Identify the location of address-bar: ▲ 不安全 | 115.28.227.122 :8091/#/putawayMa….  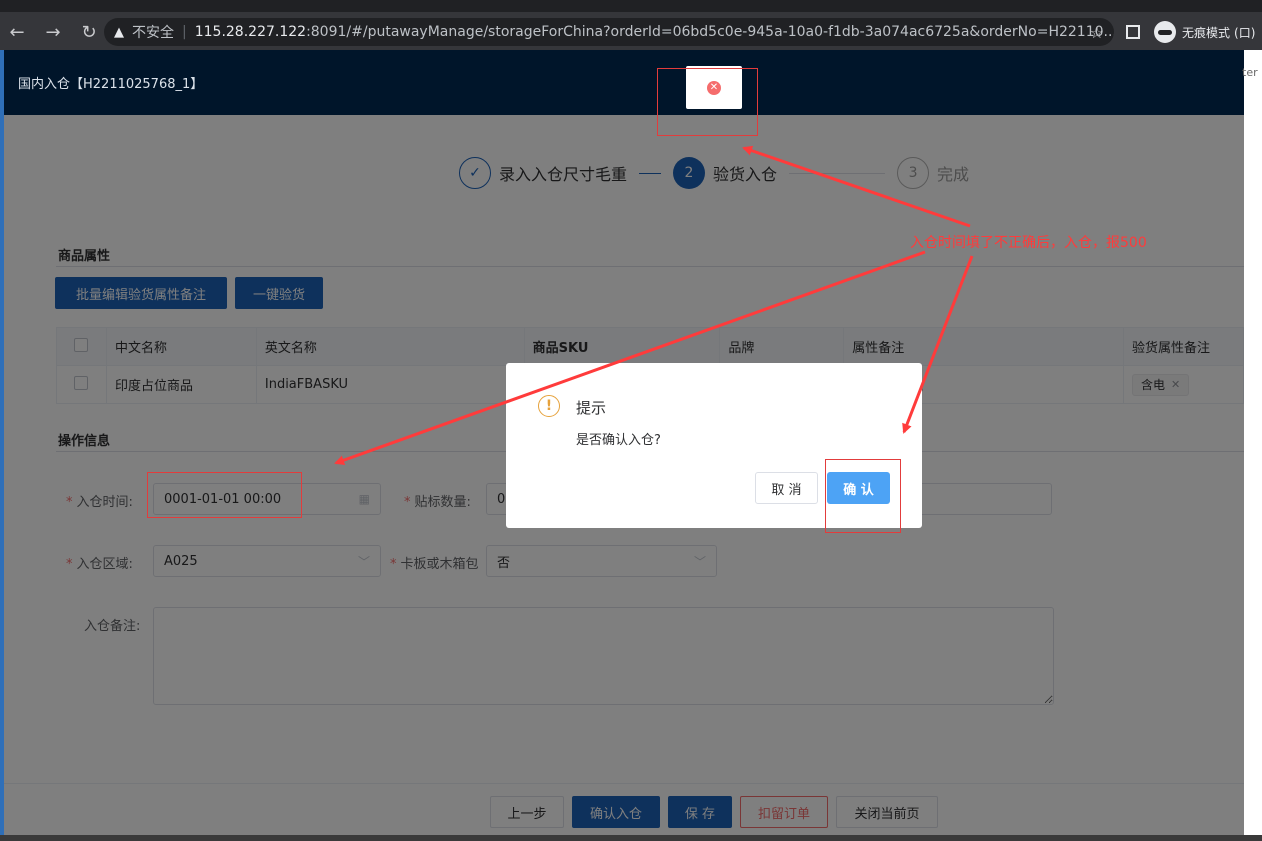
(609, 32).